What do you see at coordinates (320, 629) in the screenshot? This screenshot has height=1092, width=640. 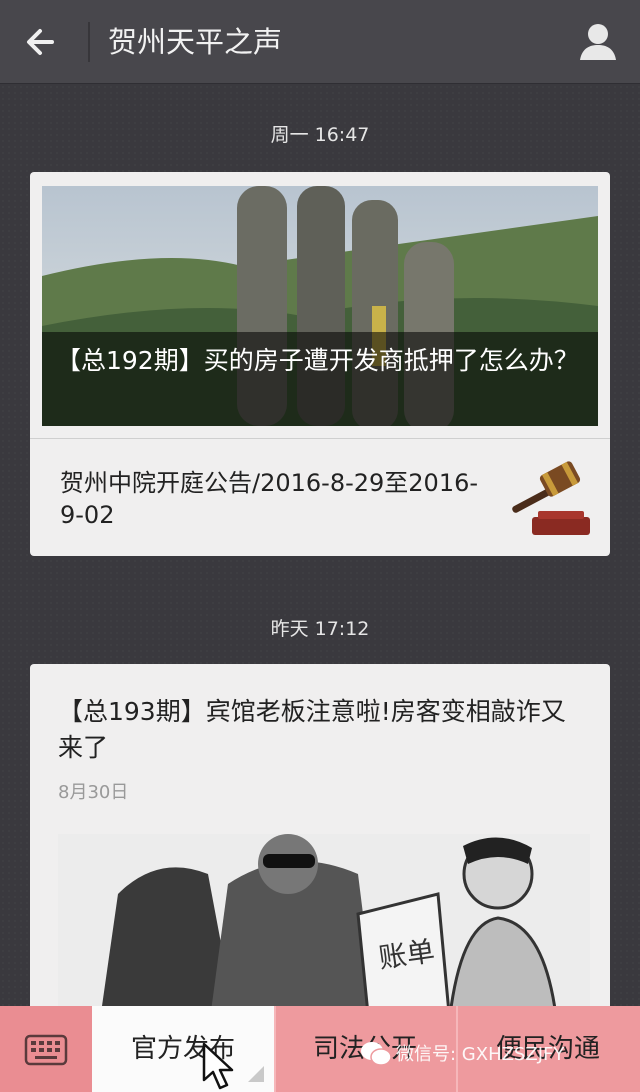 I see `timestamp: 昨天 17:12` at bounding box center [320, 629].